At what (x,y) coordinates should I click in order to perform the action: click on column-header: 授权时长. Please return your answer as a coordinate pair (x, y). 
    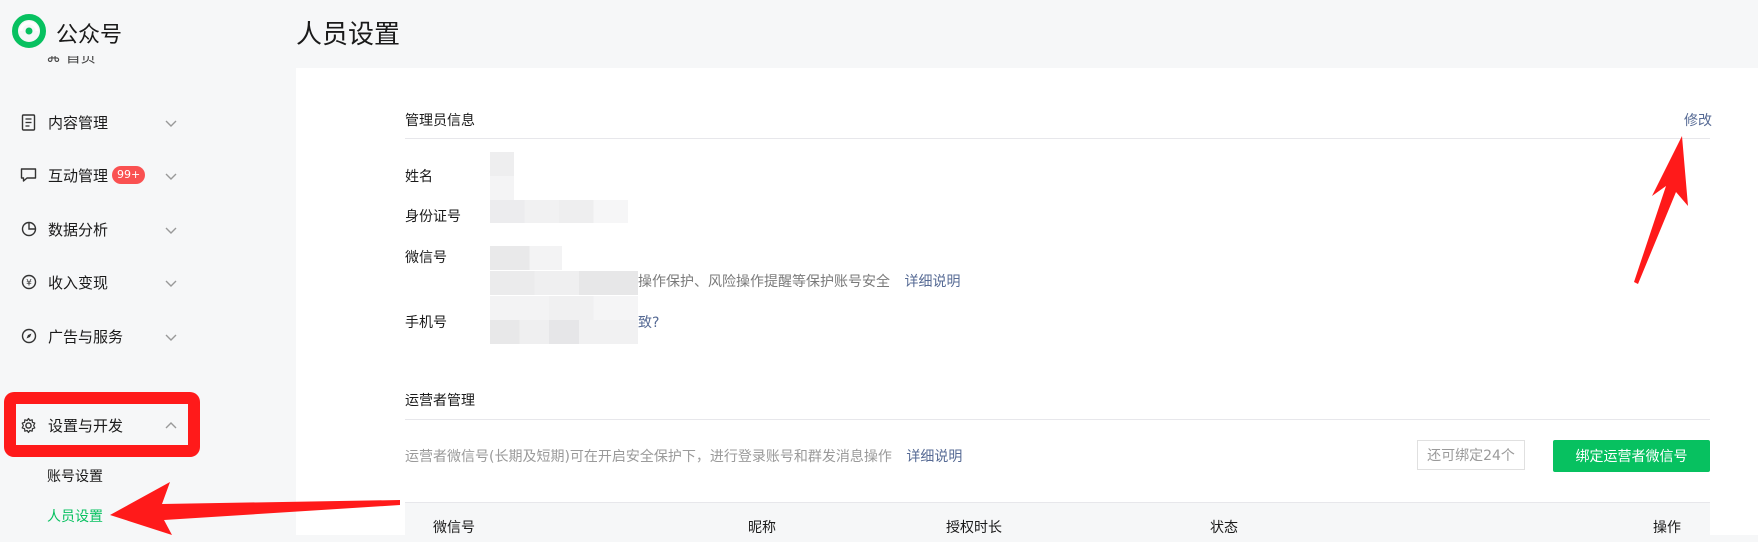
    Looking at the image, I should click on (974, 528).